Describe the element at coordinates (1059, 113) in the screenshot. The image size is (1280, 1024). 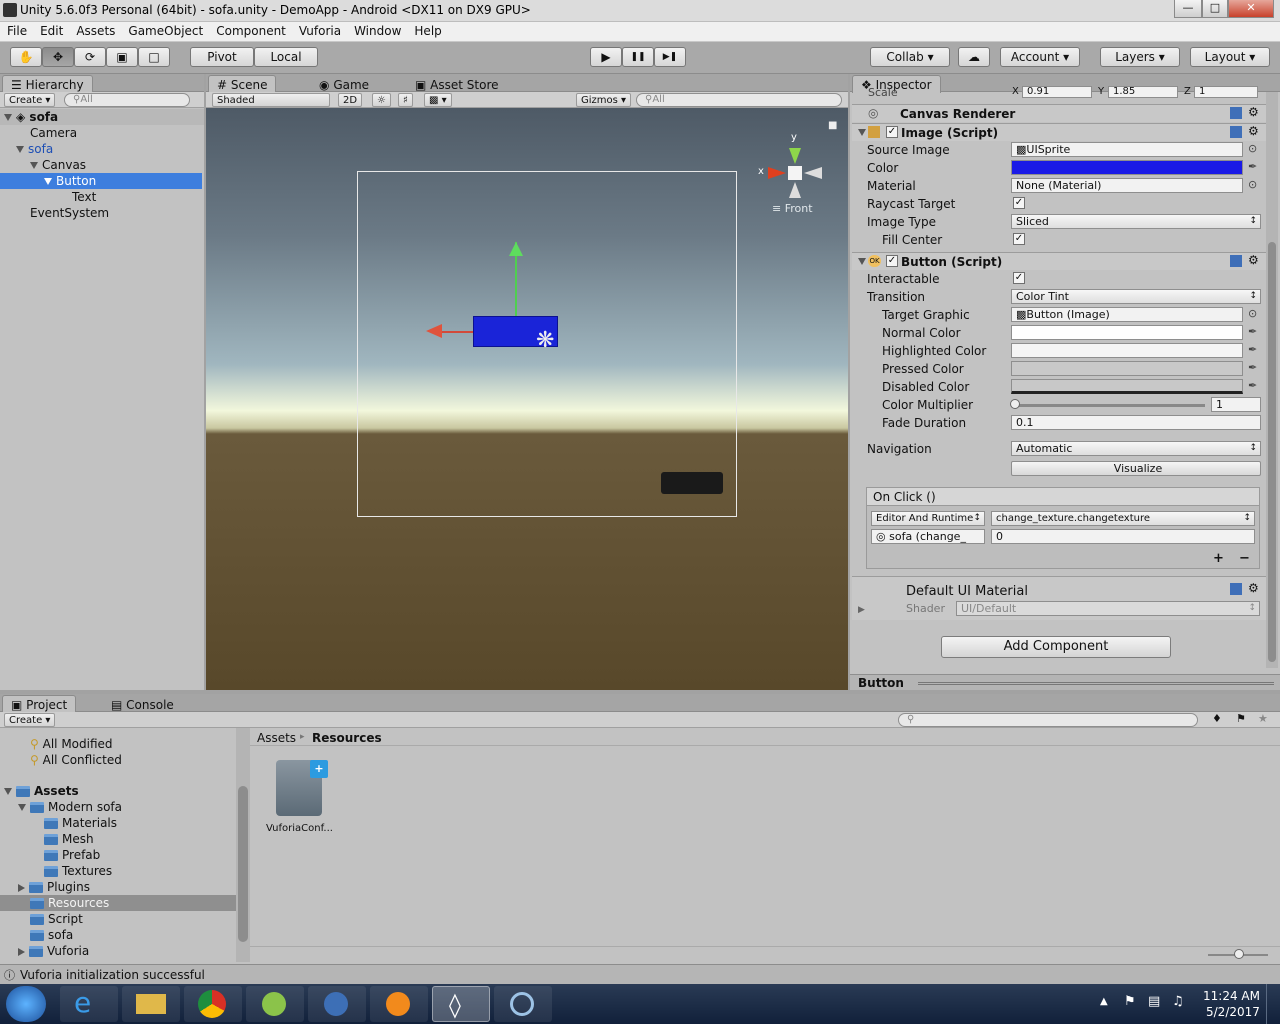
I see `canvas-renderer-header: ◎ Canvas Renderer ⚙` at that location.